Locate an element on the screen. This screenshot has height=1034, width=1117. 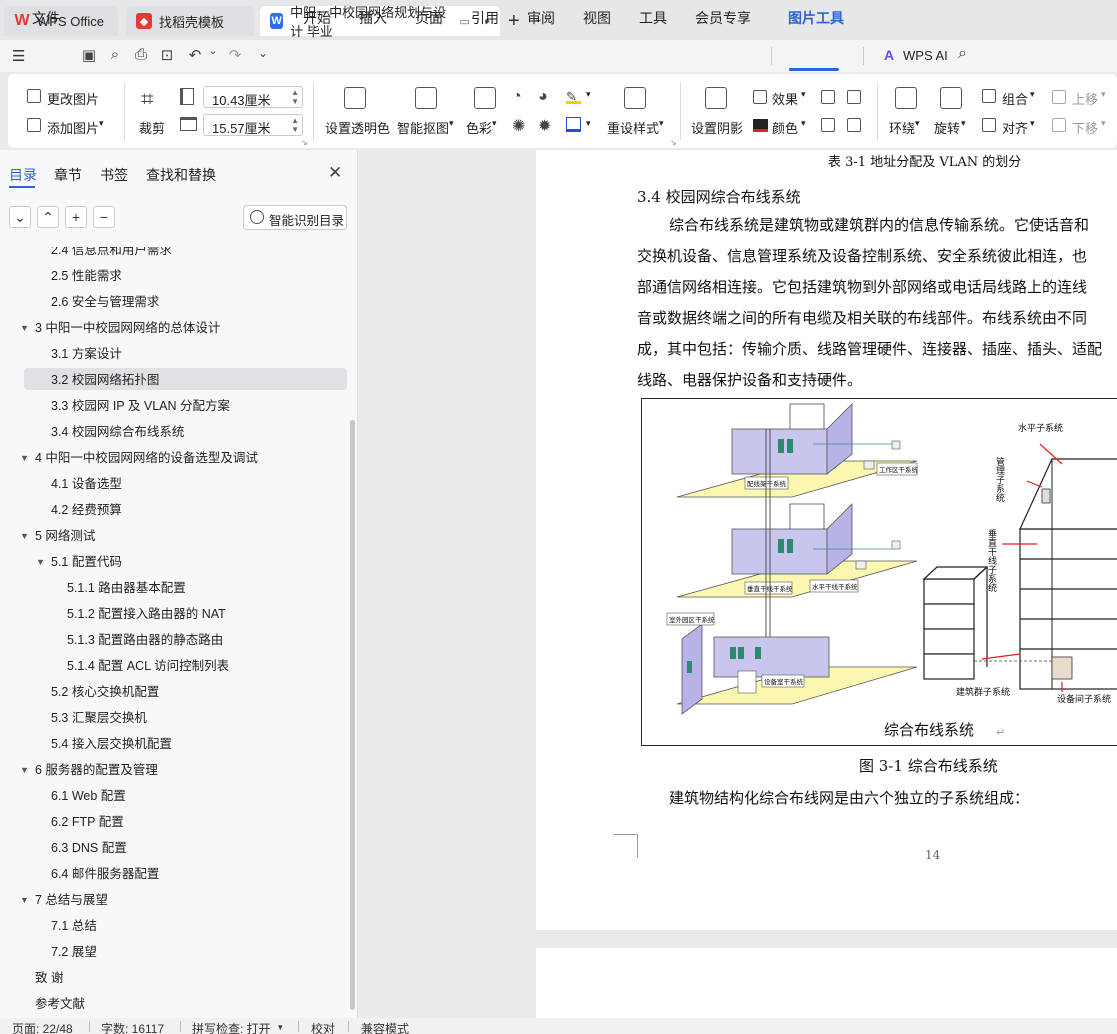
menu-file: 文件 is located at coordinates (46, 18).